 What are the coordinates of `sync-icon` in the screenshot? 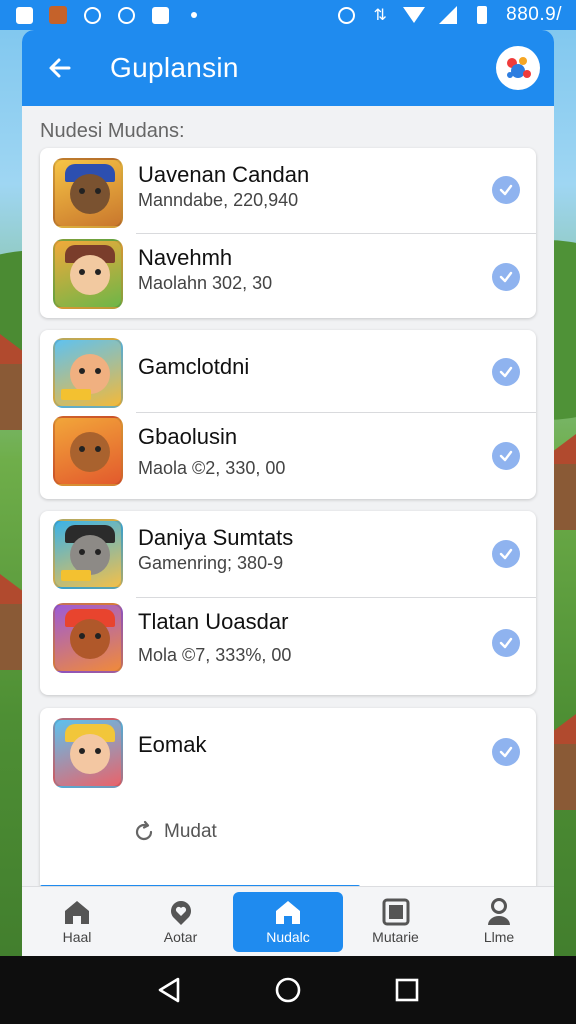 It's located at (92, 15).